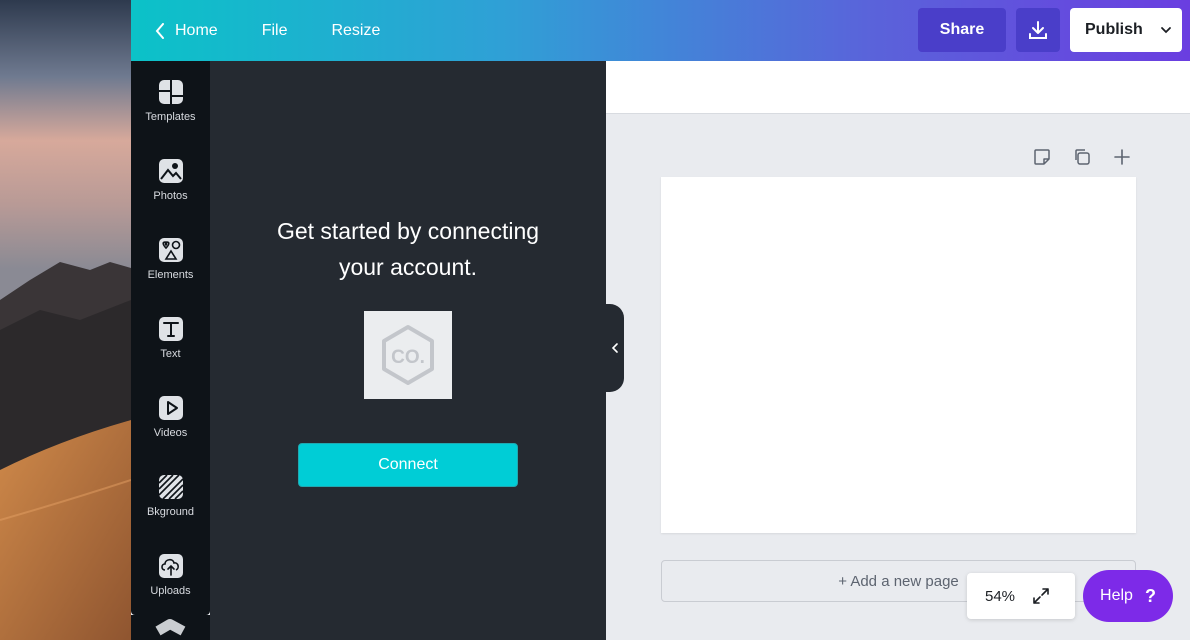 This screenshot has height=640, width=1190. What do you see at coordinates (660, 30) in the screenshot?
I see `top-bar: Home File Resize Share Publish` at bounding box center [660, 30].